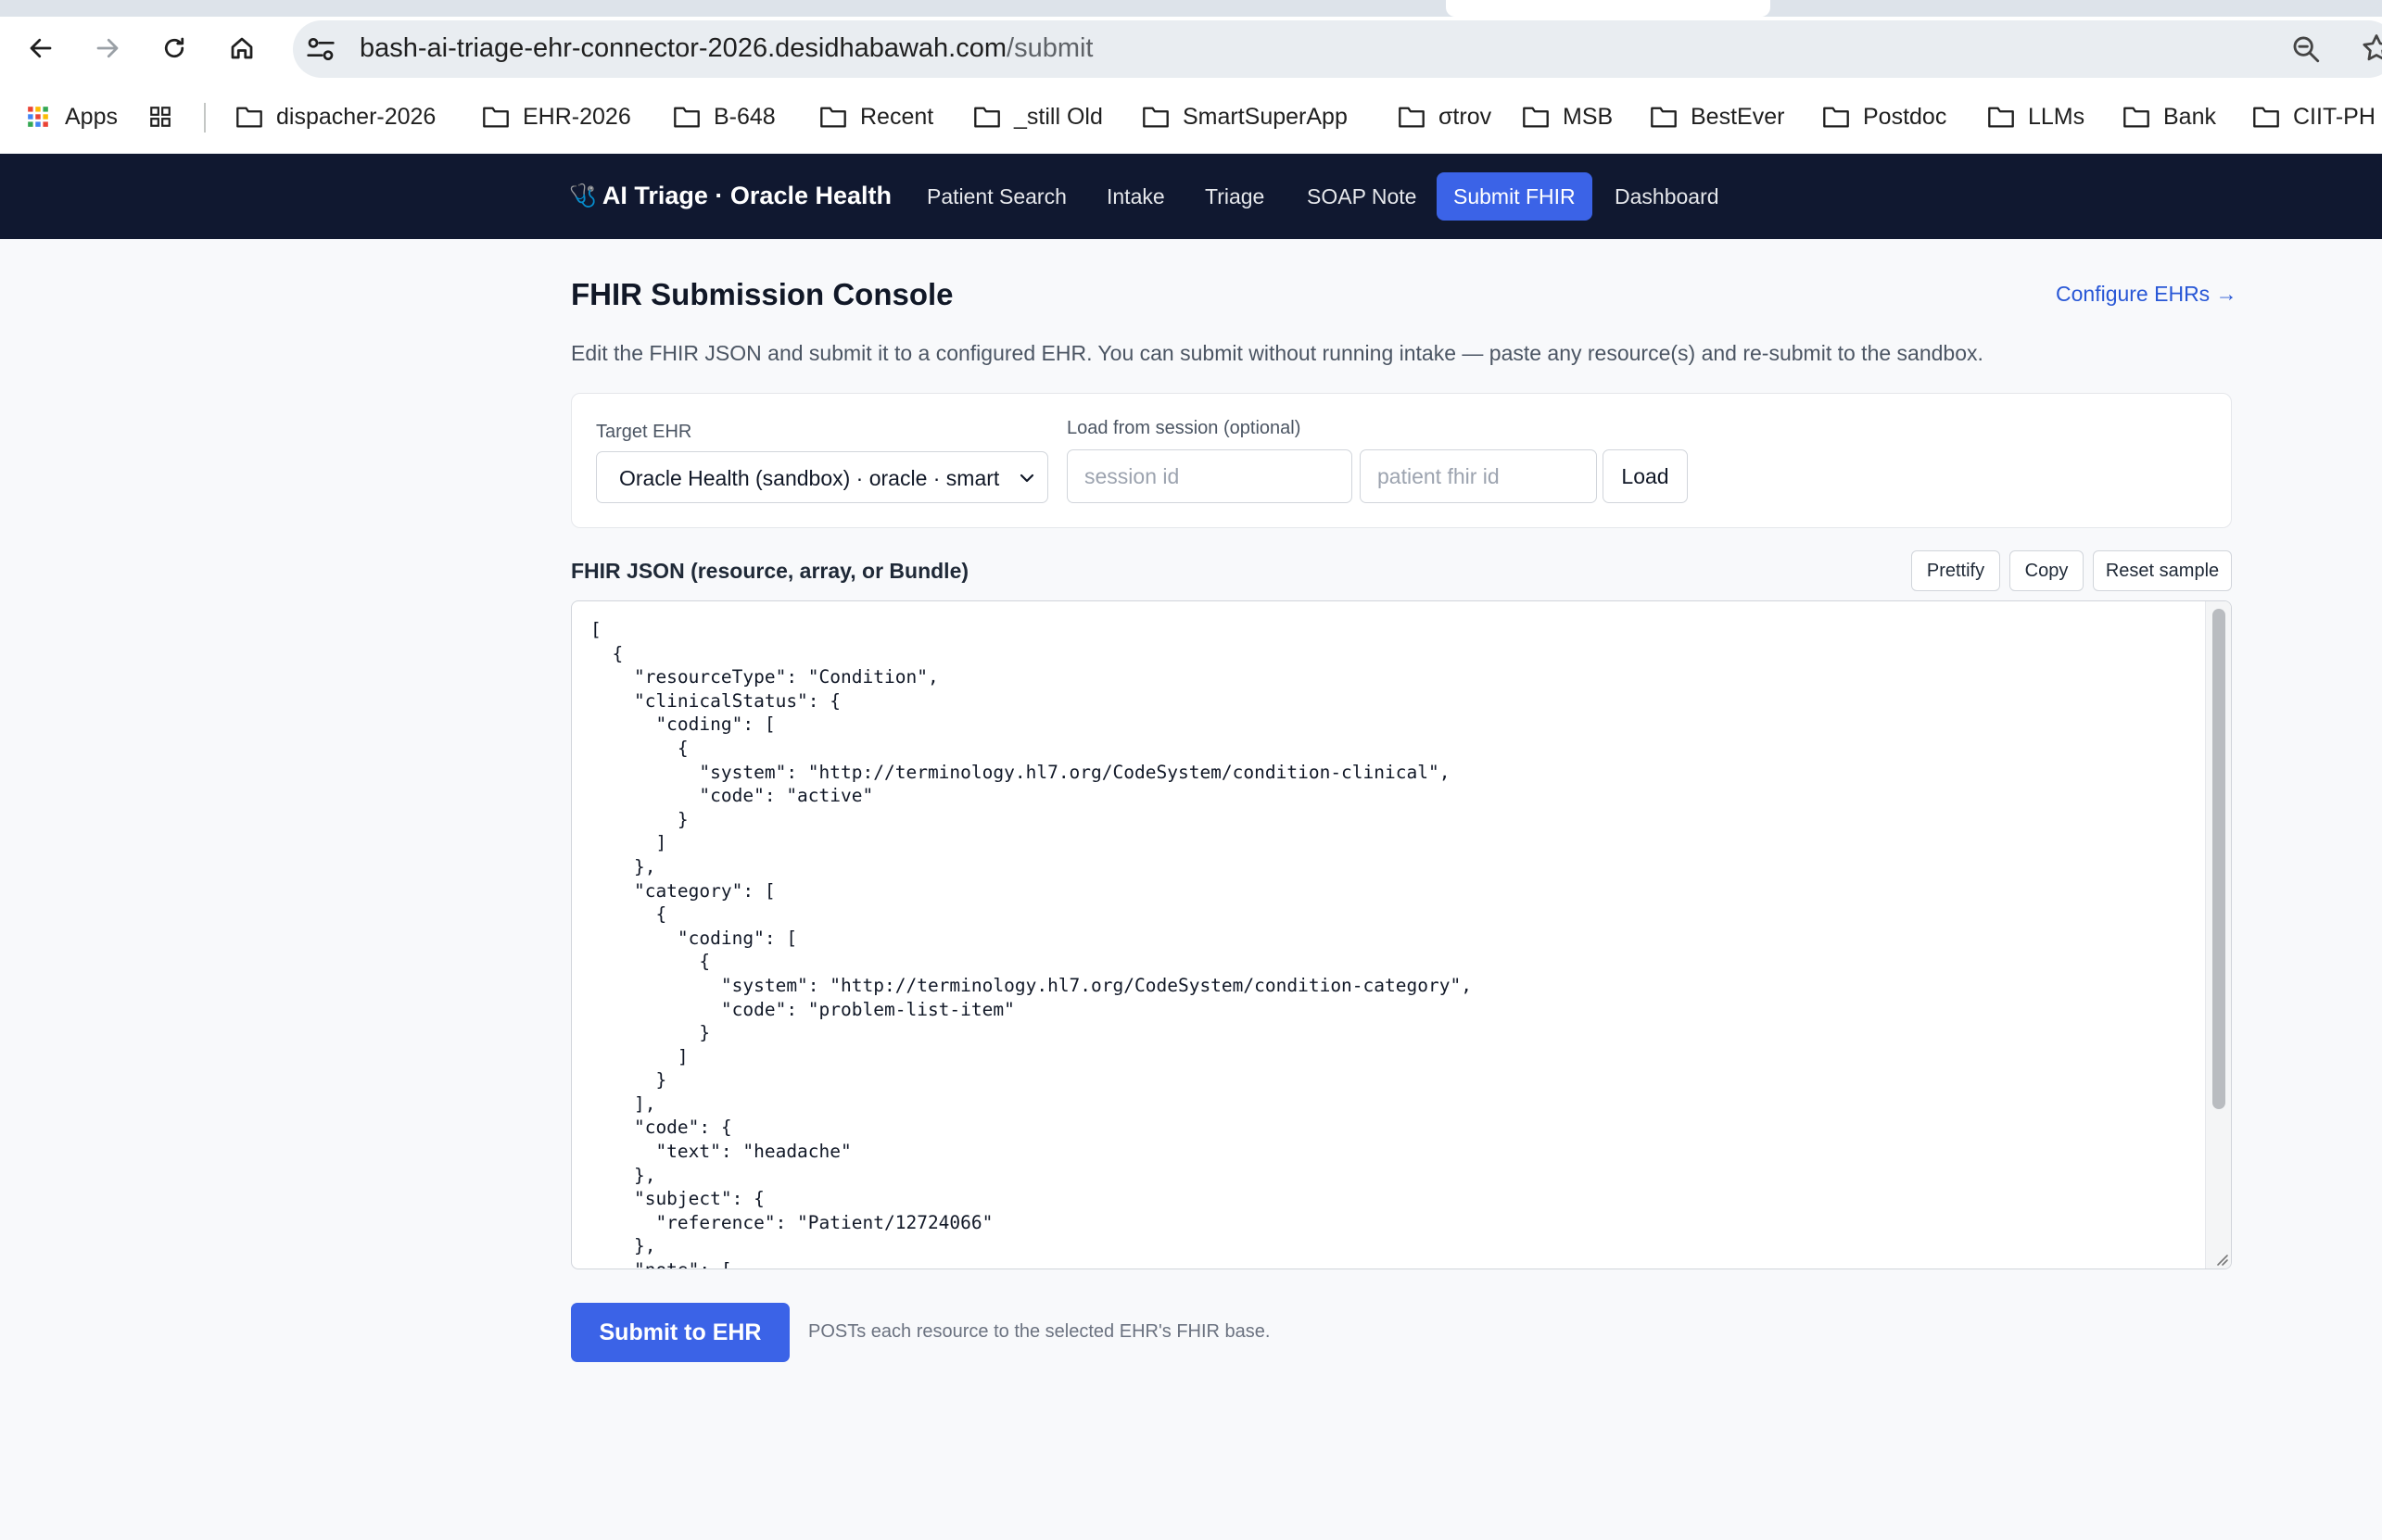 This screenshot has width=2382, height=1540. What do you see at coordinates (1905, 116) in the screenshot?
I see `bookmark-label: Postdoc` at bounding box center [1905, 116].